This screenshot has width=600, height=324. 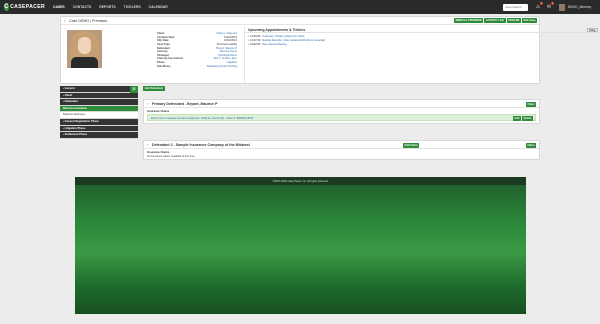 I want to click on nav-reports: REPORTS, so click(x=107, y=7).